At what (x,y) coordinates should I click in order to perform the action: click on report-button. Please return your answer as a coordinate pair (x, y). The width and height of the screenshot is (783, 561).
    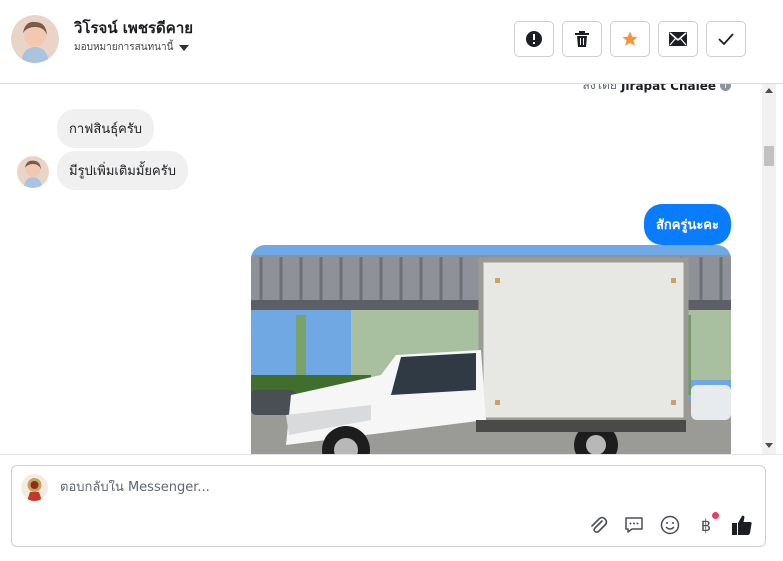
    Looking at the image, I should click on (534, 39).